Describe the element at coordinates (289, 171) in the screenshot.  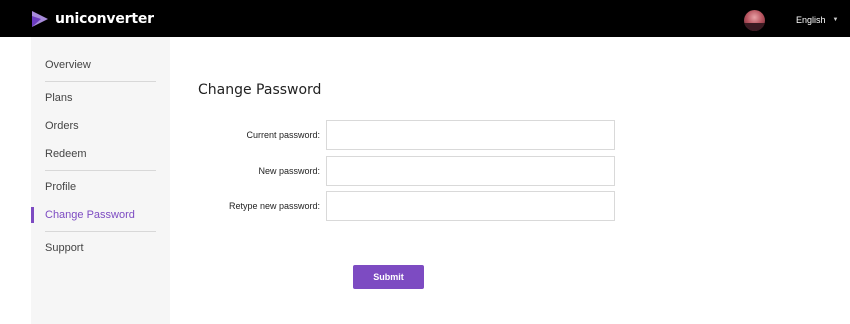
I see `new-password-label: New password:` at that location.